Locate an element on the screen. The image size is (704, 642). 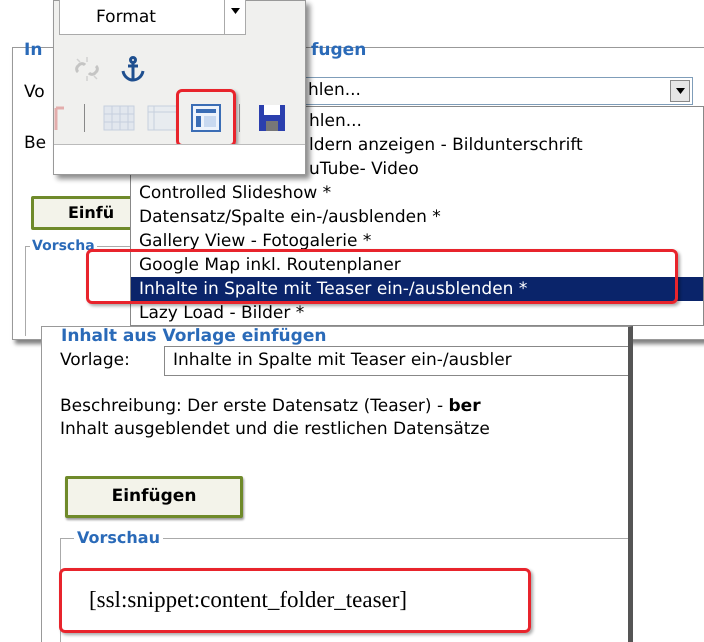
dialog-title: Inhalt aus Vorlage einfügen is located at coordinates (193, 336).